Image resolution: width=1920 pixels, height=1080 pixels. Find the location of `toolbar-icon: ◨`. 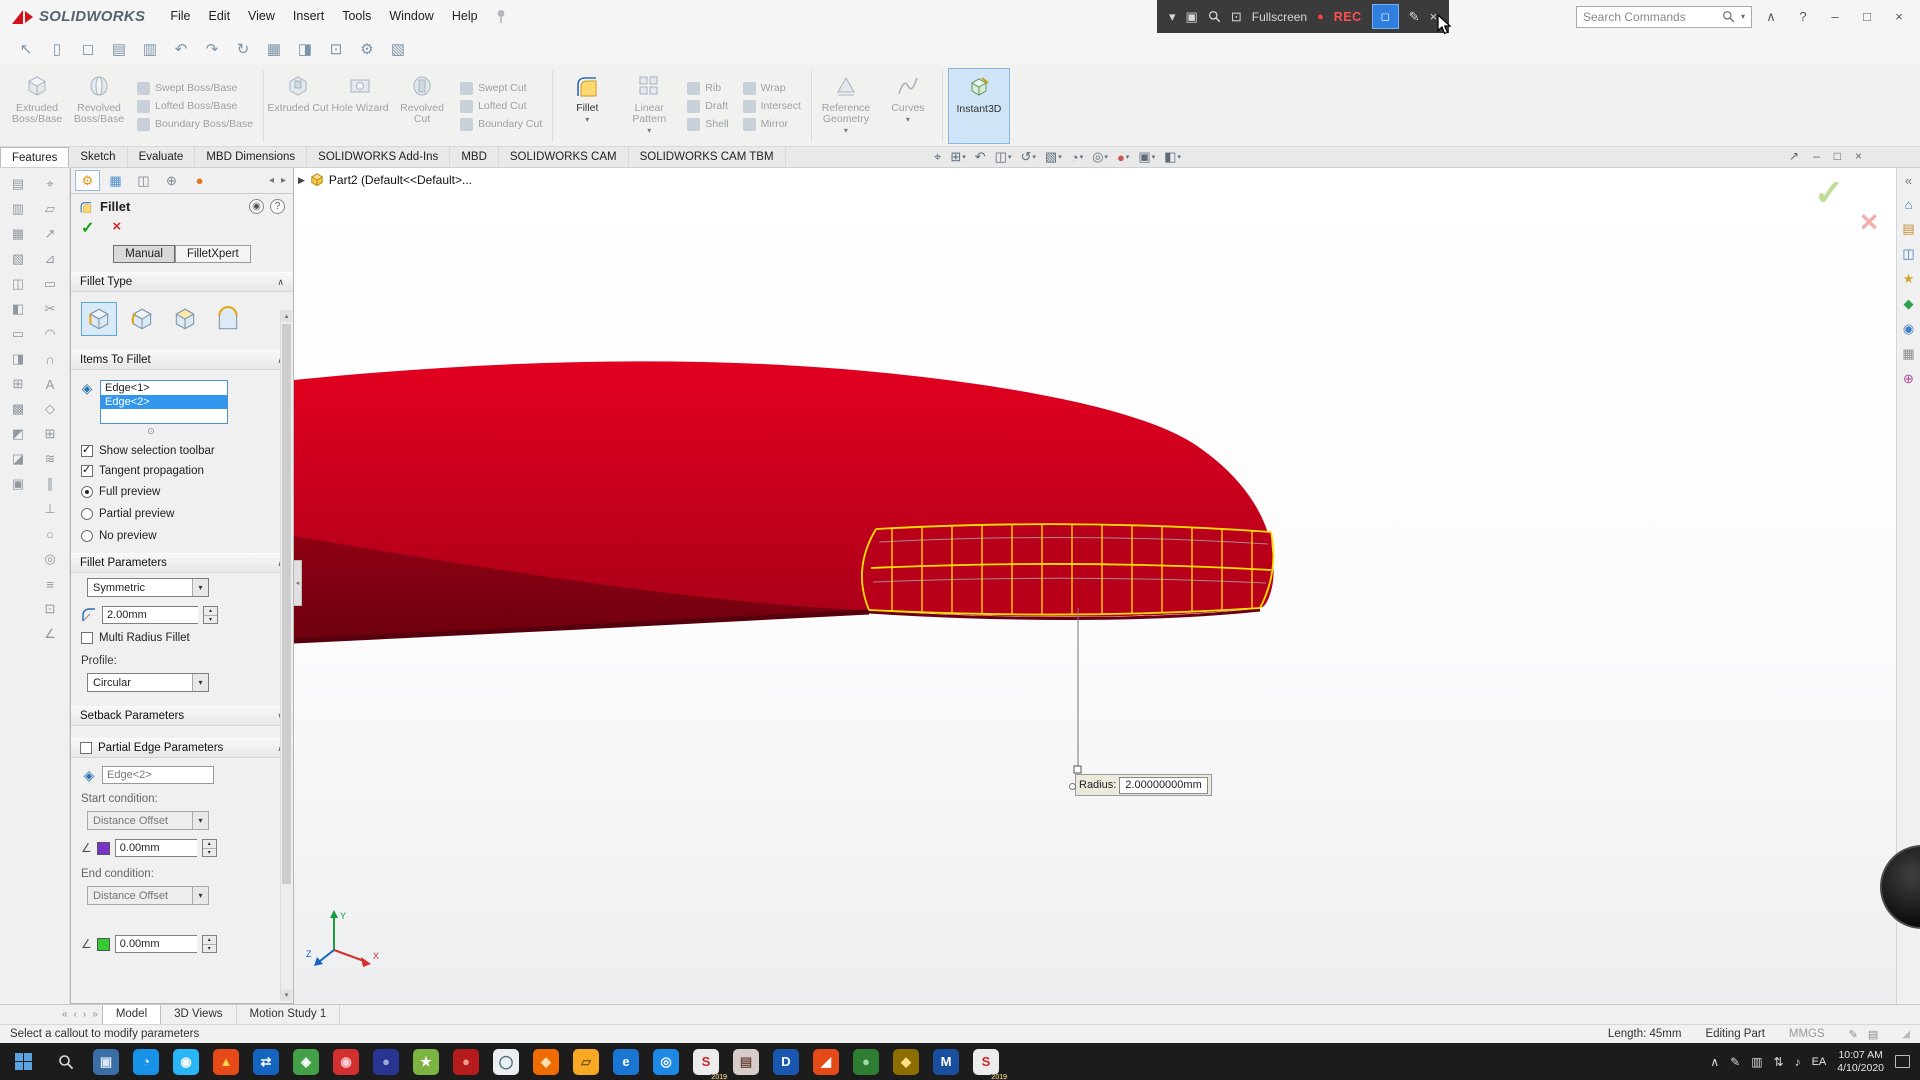

toolbar-icon: ◨ is located at coordinates (18, 359).